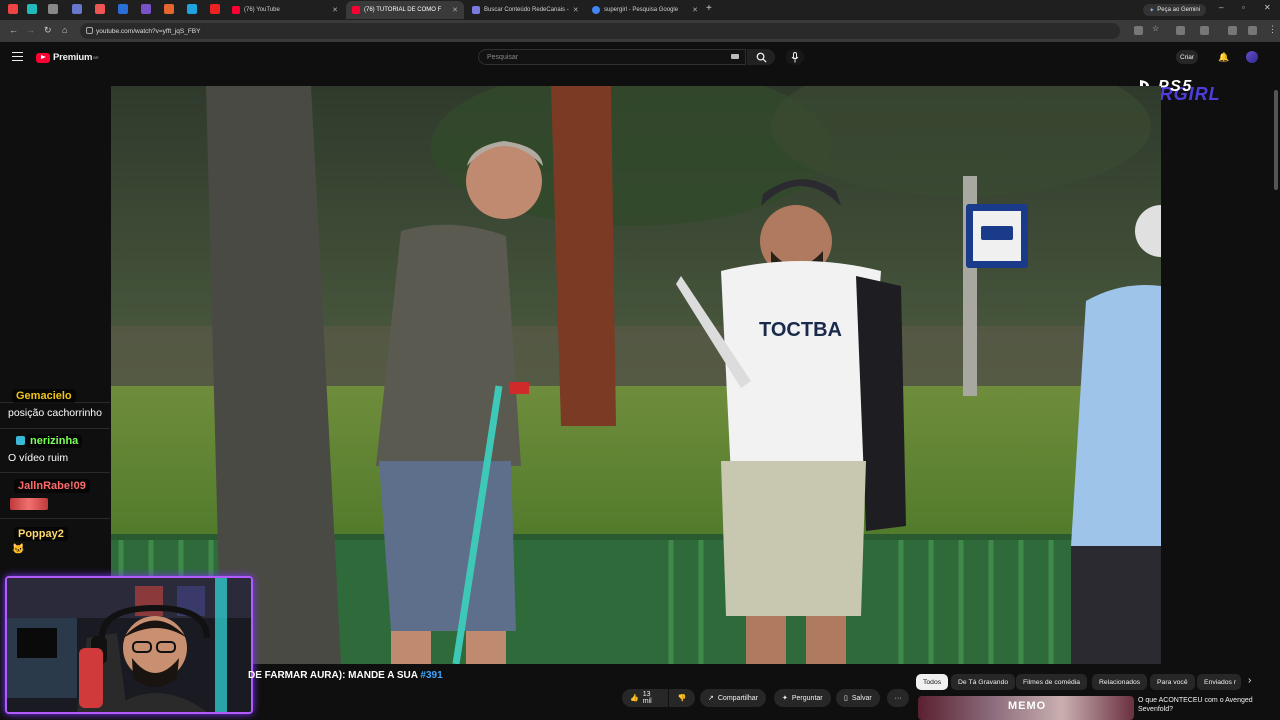 The width and height of the screenshot is (1280, 720). What do you see at coordinates (1187, 57) in the screenshot?
I see `create-button: Criar` at bounding box center [1187, 57].